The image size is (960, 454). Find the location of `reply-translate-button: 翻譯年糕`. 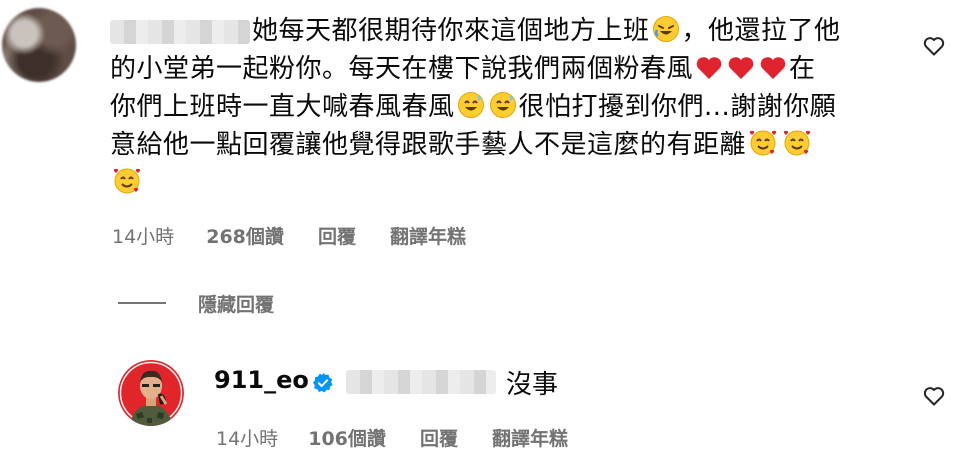

reply-translate-button: 翻譯年糕 is located at coordinates (530, 437).